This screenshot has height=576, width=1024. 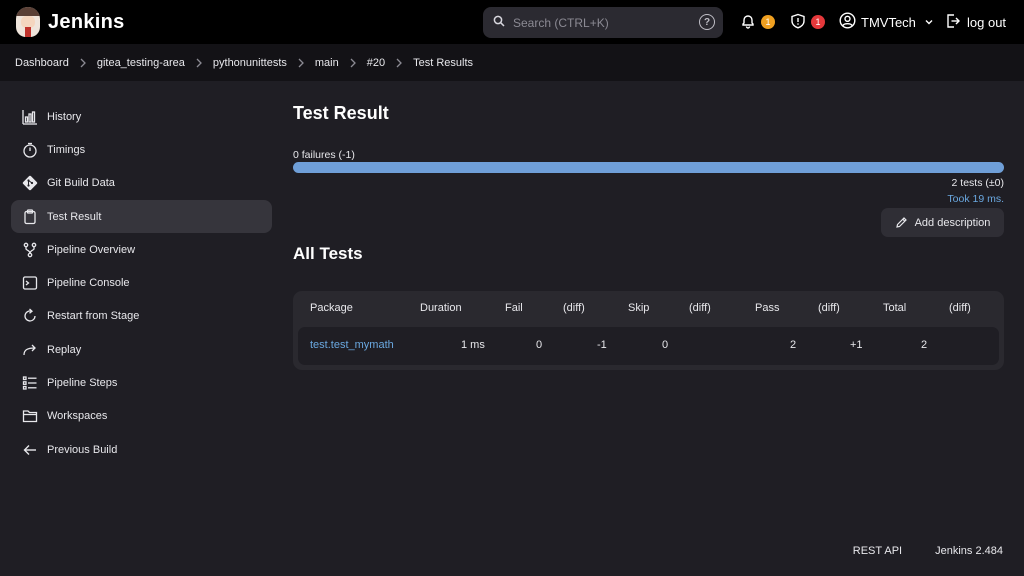 What do you see at coordinates (141, 216) in the screenshot?
I see `sidebar-item-test-result: Test Result` at bounding box center [141, 216].